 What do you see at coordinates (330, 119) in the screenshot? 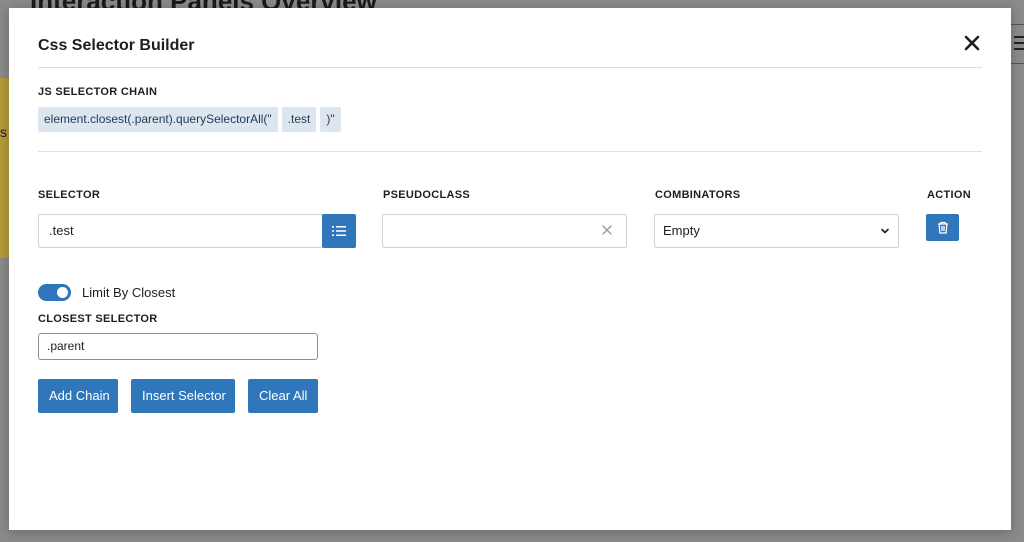
I see `chain-part-suffix: )"` at bounding box center [330, 119].